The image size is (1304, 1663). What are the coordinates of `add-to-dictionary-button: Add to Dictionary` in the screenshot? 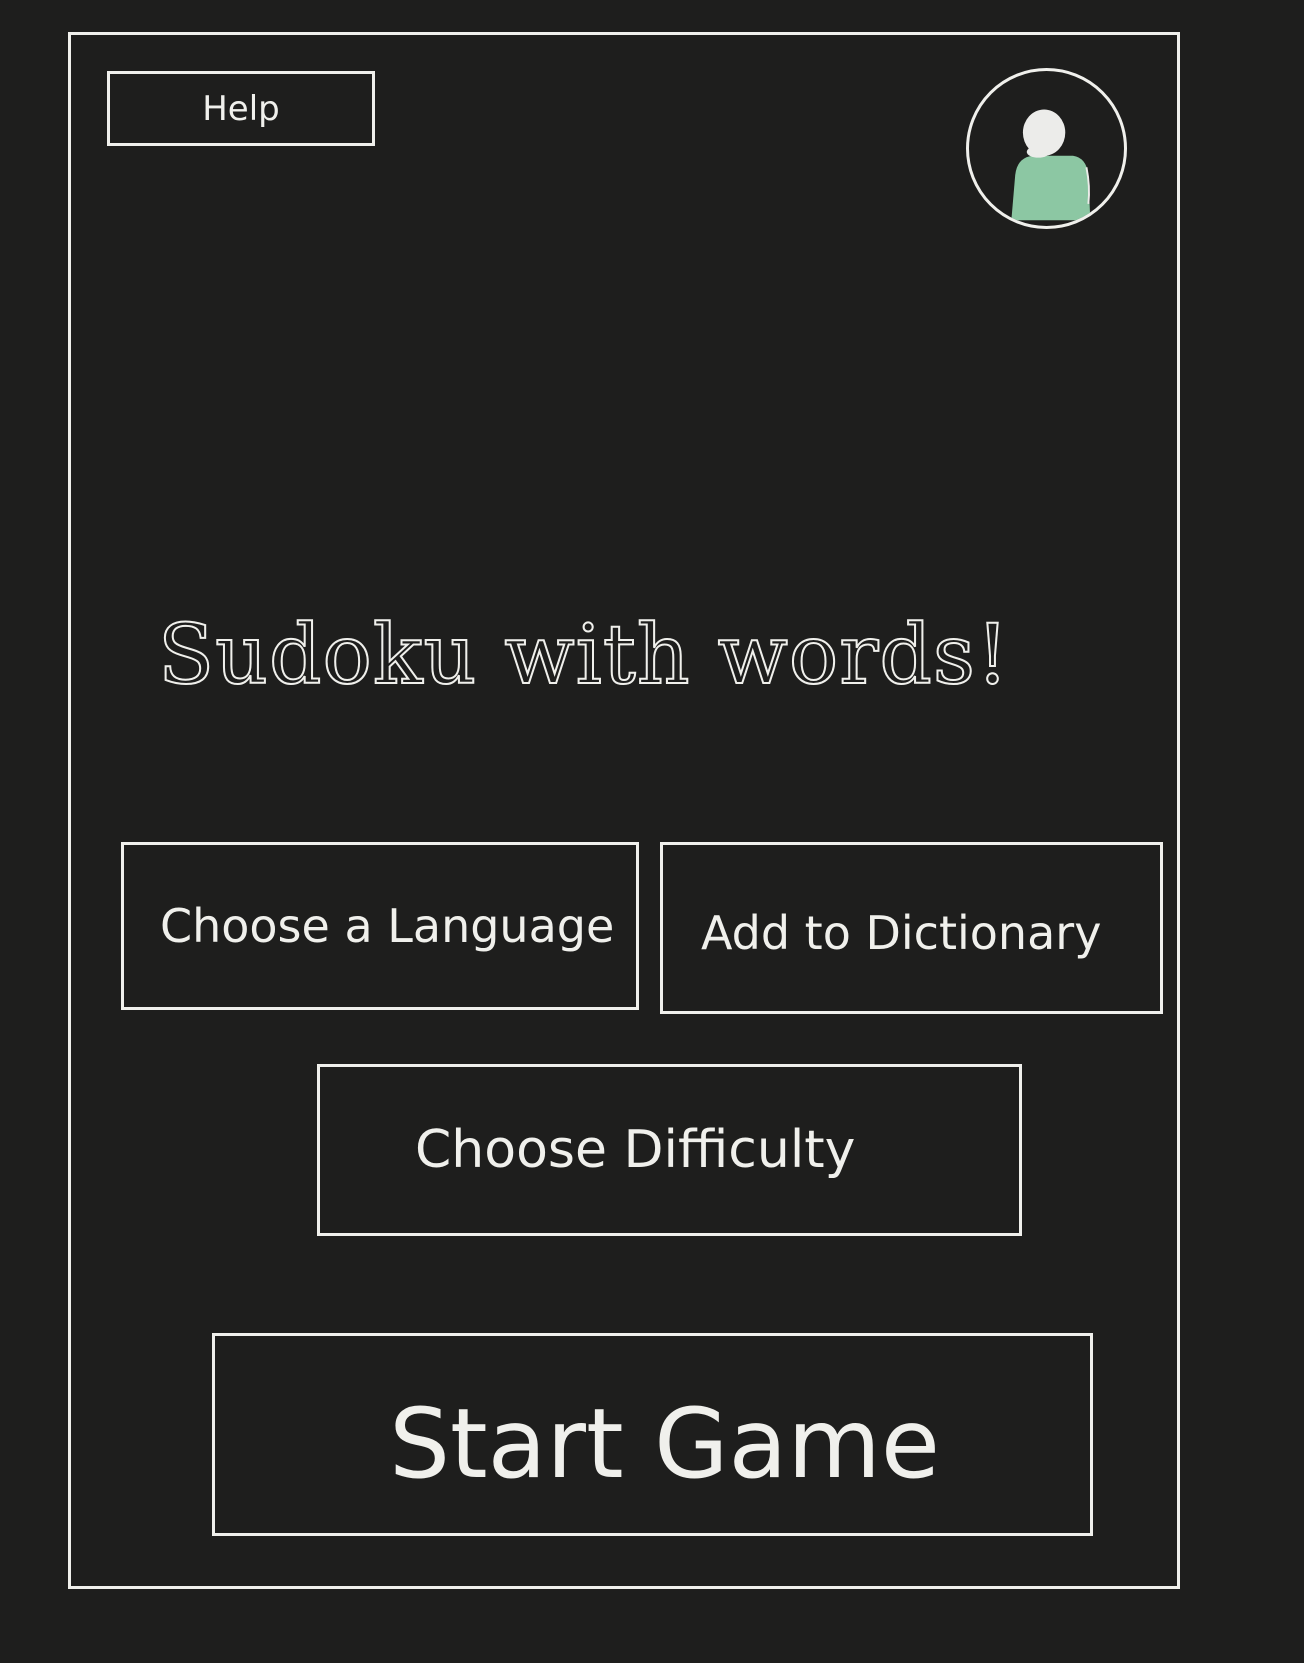 It's located at (911, 928).